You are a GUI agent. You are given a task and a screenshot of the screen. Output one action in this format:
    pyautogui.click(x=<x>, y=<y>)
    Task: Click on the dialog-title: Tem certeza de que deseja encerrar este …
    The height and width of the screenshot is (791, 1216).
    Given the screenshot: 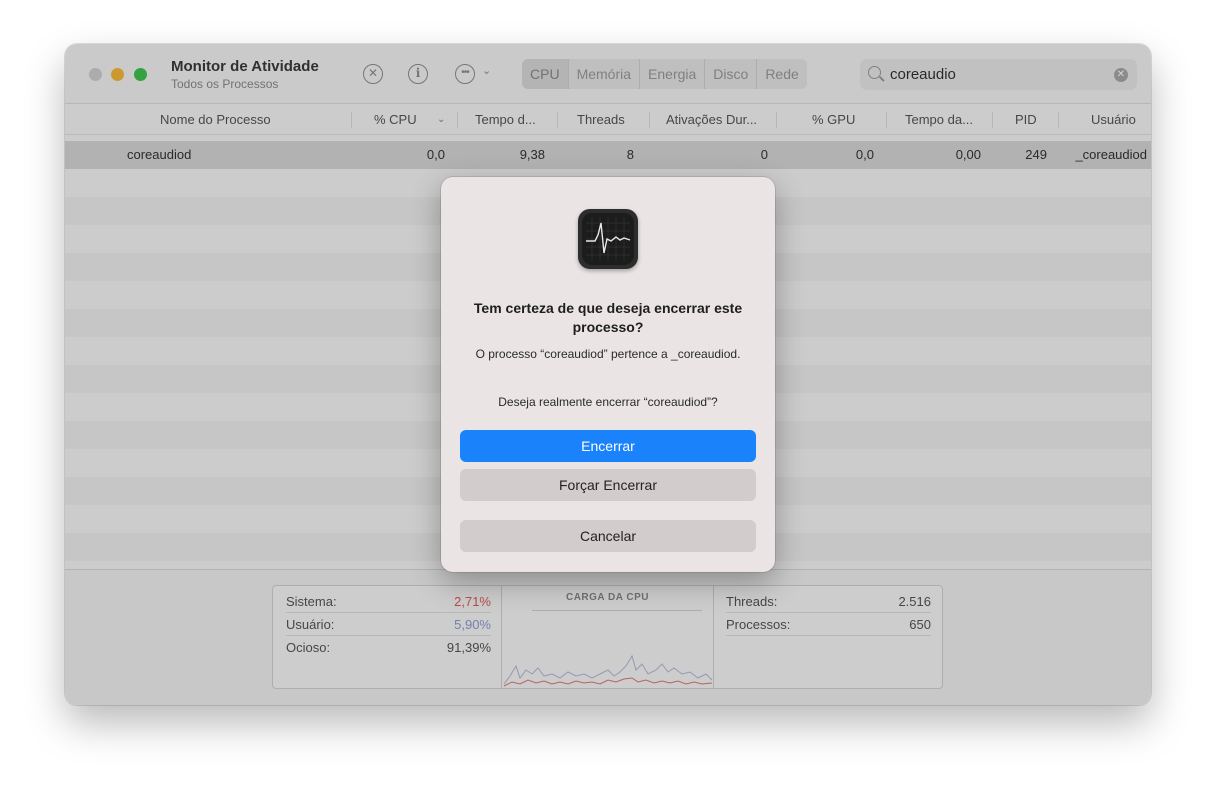 What is the action you would take?
    pyautogui.click(x=608, y=317)
    